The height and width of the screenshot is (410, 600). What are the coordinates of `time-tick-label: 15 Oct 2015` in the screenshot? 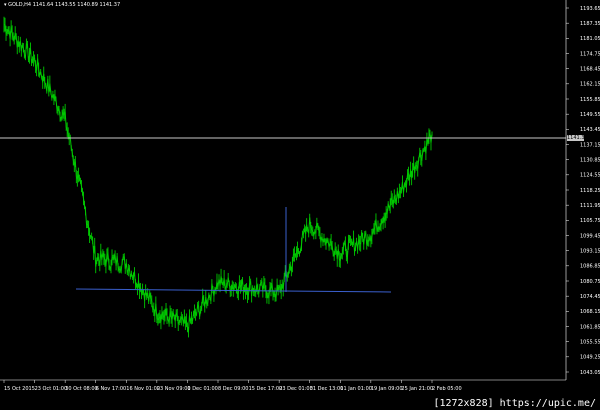 It's located at (19, 389).